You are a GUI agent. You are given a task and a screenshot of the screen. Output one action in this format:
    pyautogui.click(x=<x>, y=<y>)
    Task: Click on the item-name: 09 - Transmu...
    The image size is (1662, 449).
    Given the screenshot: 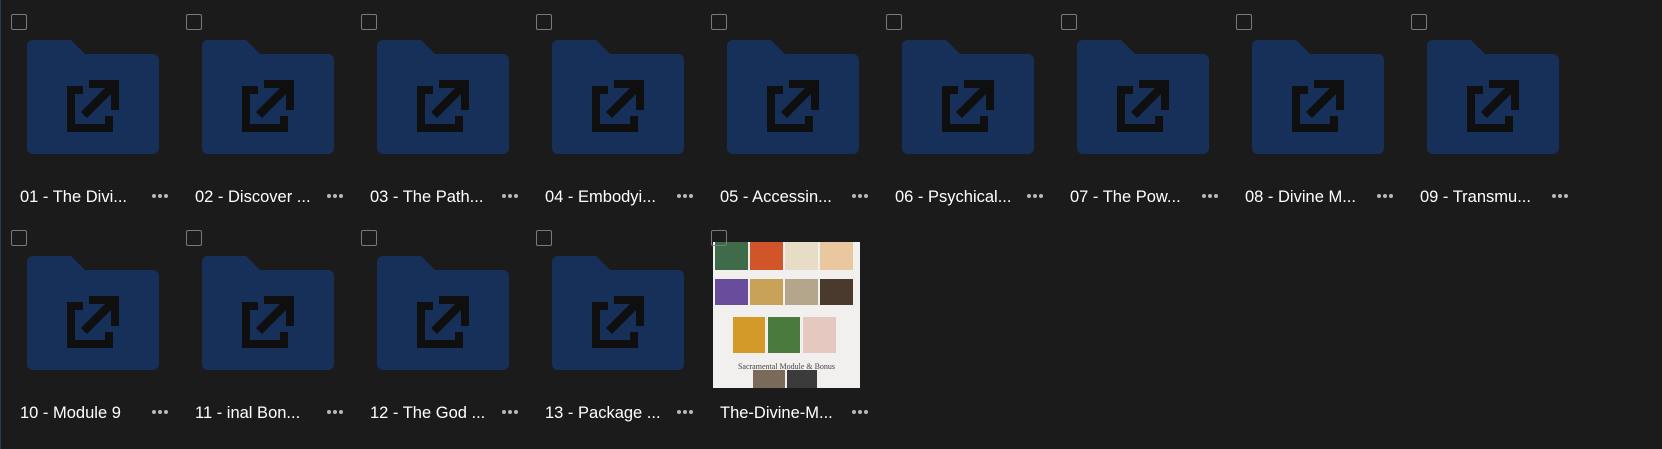 What is the action you would take?
    pyautogui.click(x=1479, y=197)
    